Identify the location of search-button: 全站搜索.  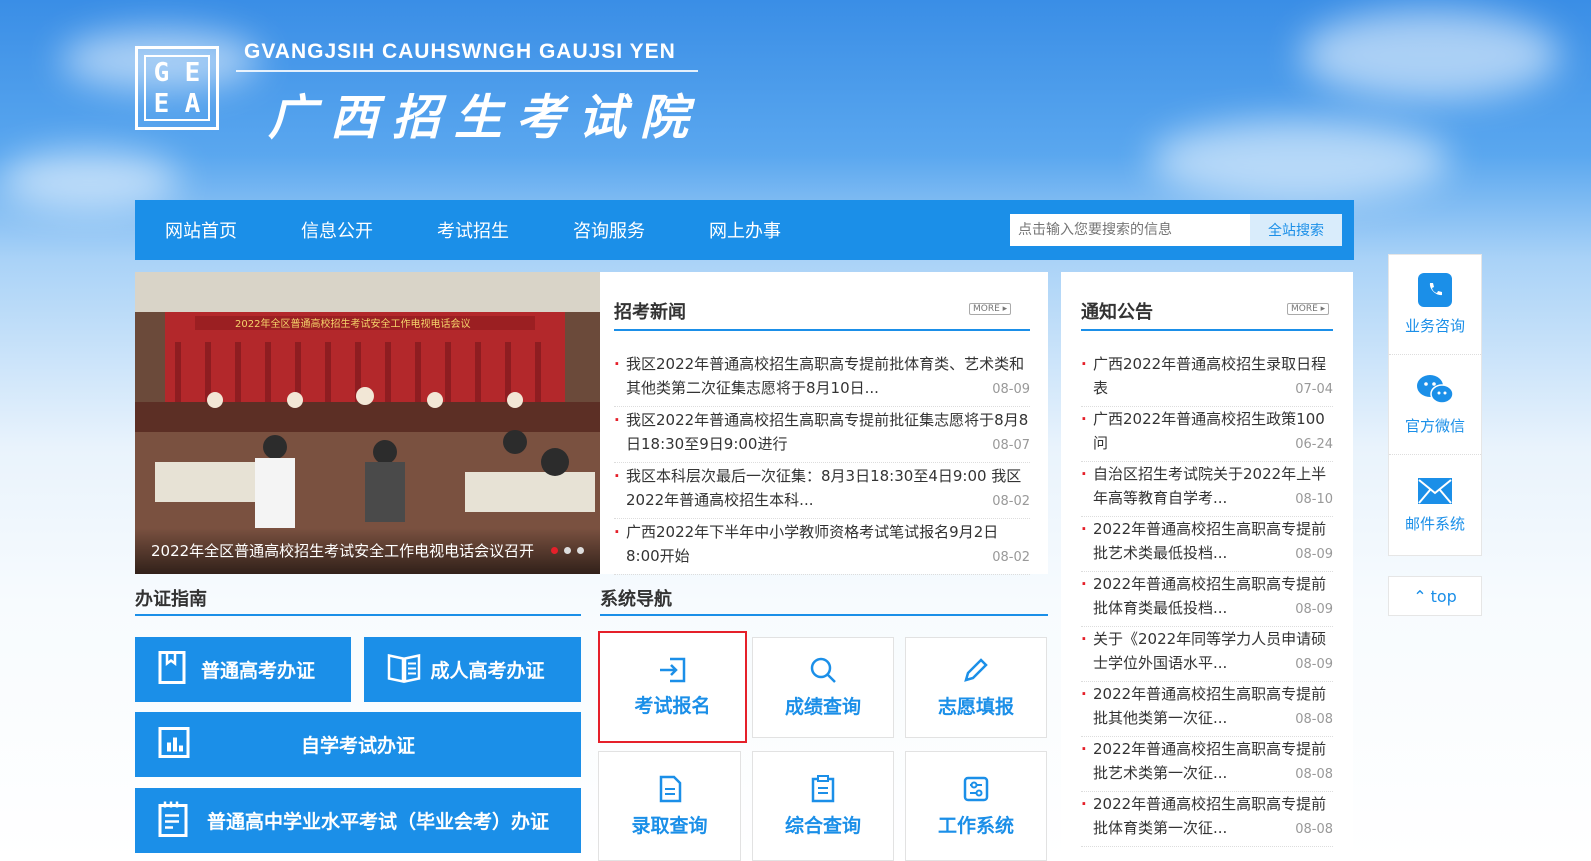
(1296, 230).